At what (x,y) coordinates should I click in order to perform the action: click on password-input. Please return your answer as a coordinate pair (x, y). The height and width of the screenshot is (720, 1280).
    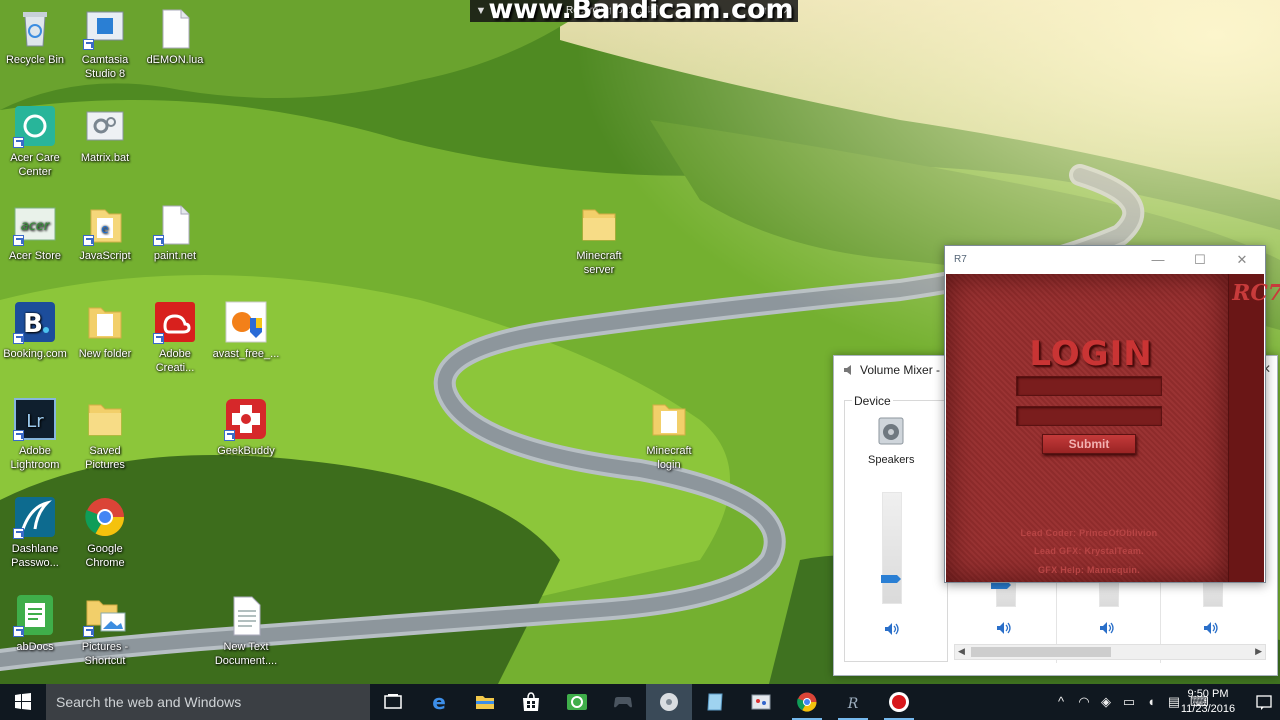
    Looking at the image, I should click on (1089, 416).